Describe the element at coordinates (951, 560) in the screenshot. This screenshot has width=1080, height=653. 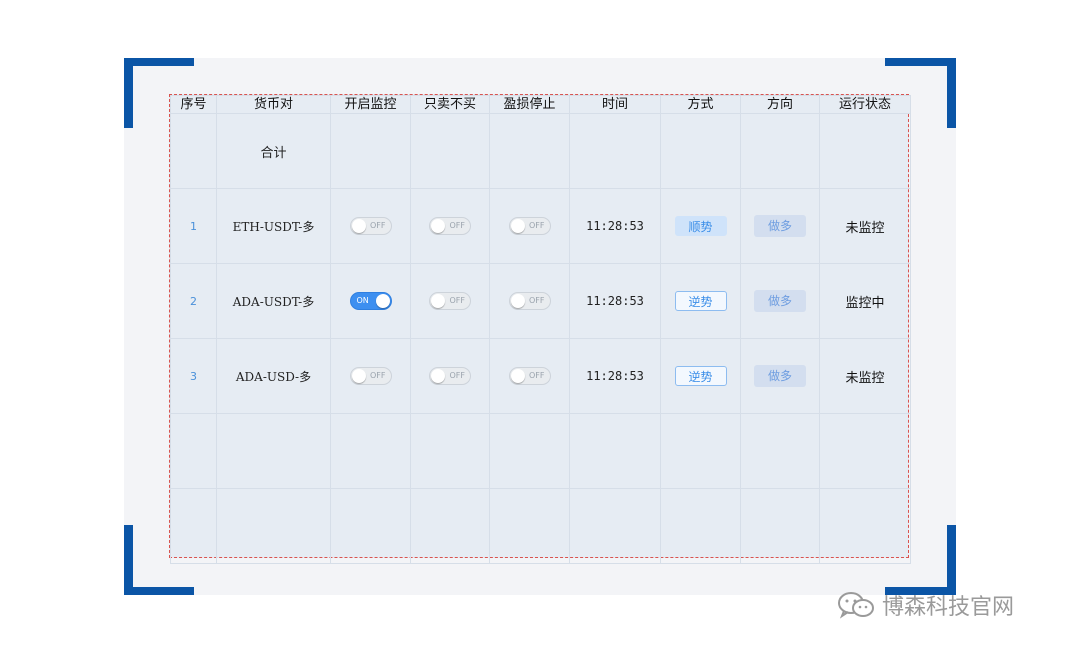
I see `corner-bracket-bottom-right-v` at that location.